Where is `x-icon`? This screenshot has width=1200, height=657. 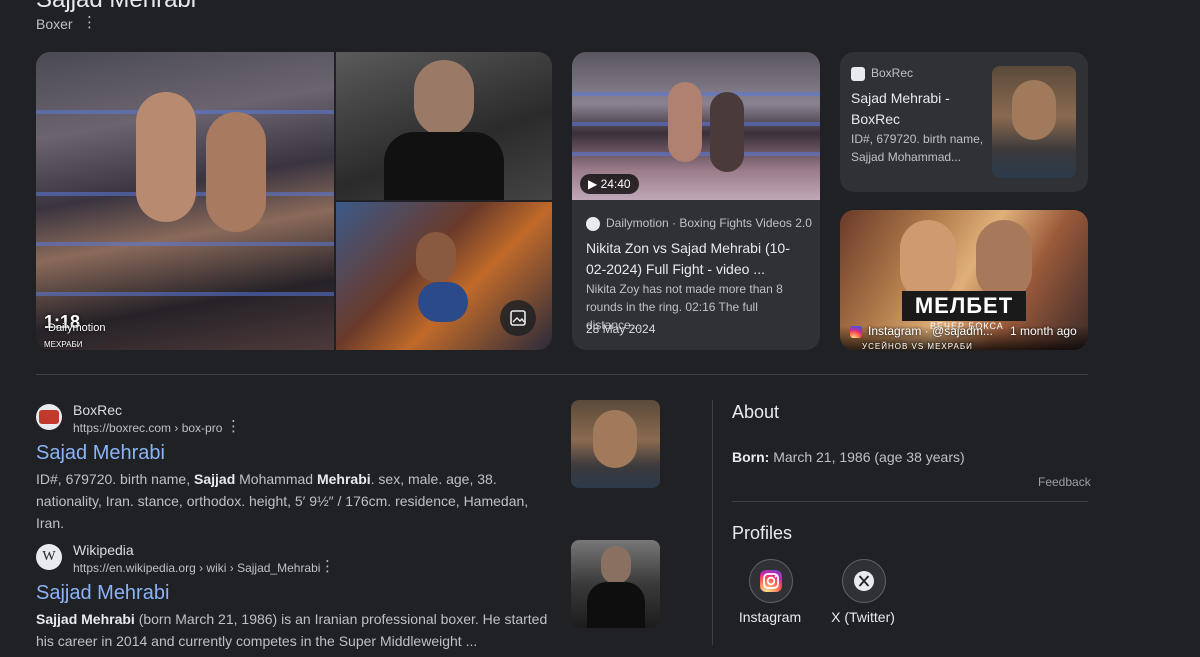 x-icon is located at coordinates (864, 581).